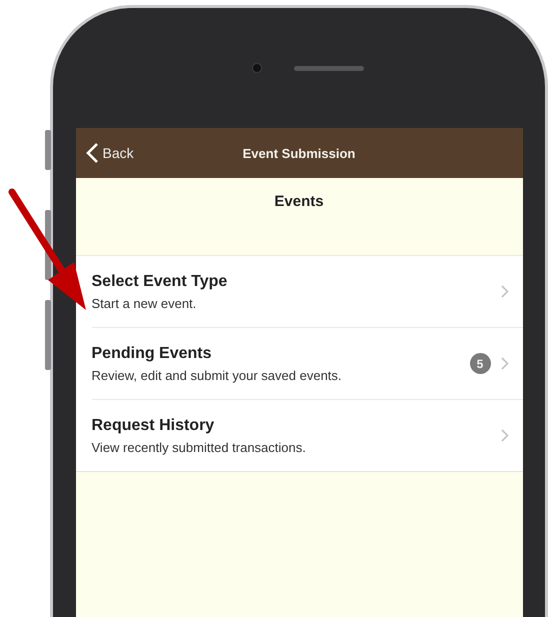  What do you see at coordinates (299, 291) in the screenshot?
I see `menu-item: Select Event Type Start a new event.` at bounding box center [299, 291].